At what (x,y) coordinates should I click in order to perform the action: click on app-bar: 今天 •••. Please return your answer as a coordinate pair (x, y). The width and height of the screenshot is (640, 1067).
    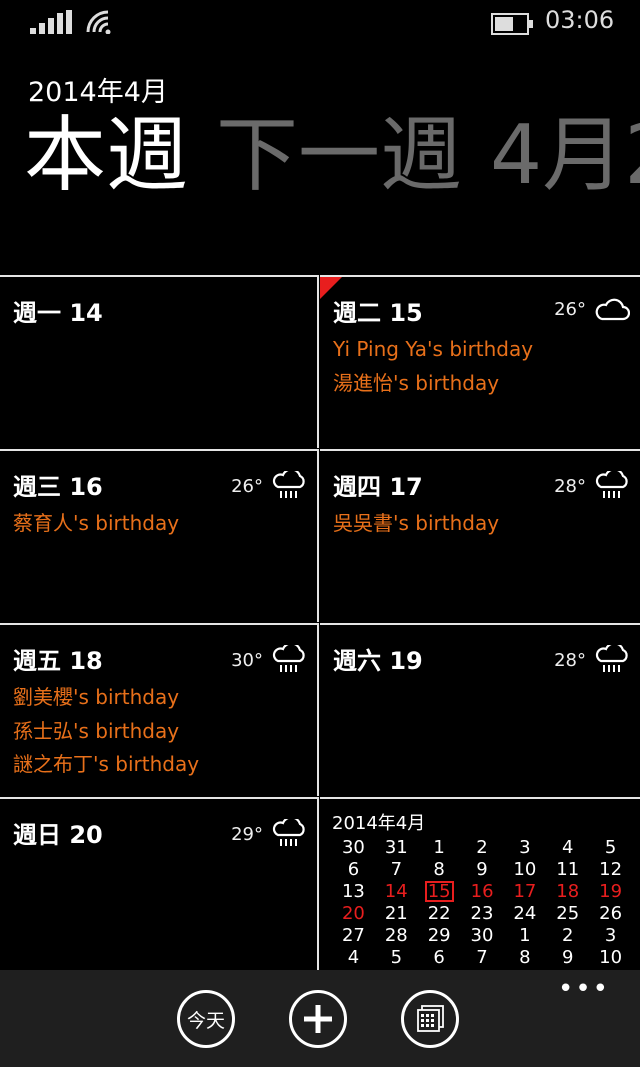
    Looking at the image, I should click on (320, 1018).